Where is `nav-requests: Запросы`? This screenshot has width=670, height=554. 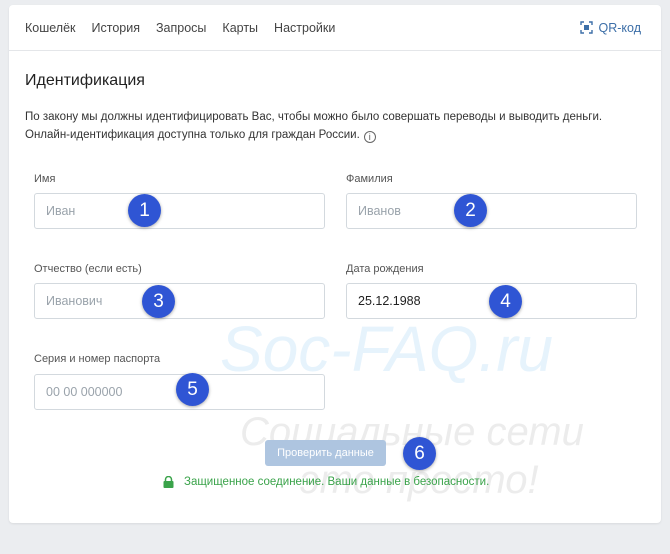
nav-requests: Запросы is located at coordinates (181, 28).